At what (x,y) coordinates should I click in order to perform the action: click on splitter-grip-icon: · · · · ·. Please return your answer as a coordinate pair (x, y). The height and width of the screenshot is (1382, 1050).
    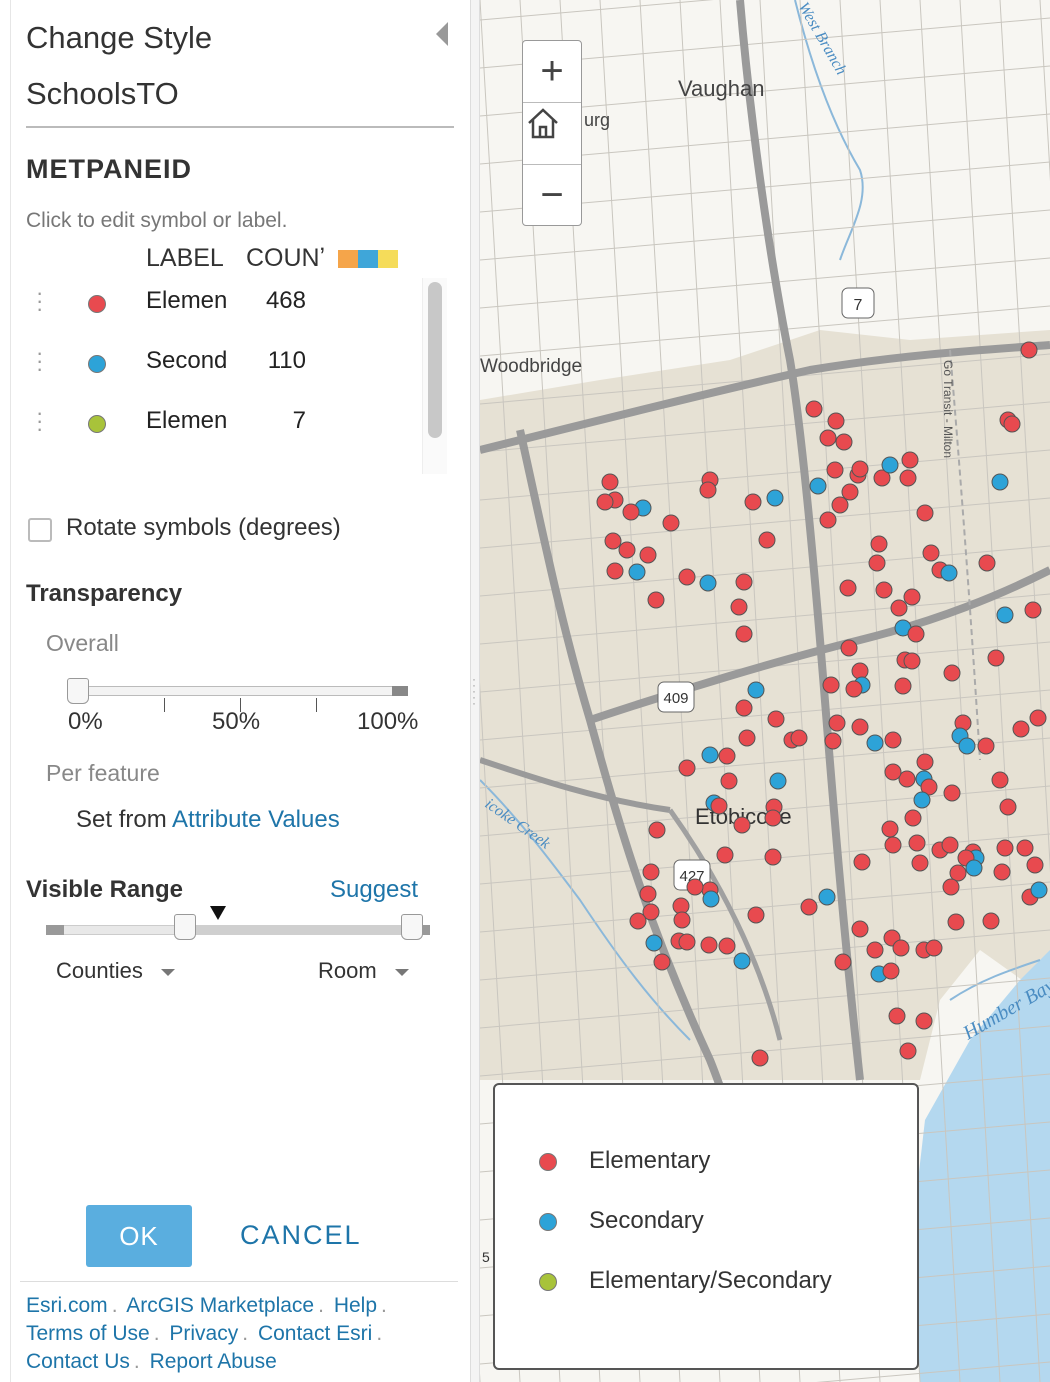
    Looking at the image, I should click on (474, 692).